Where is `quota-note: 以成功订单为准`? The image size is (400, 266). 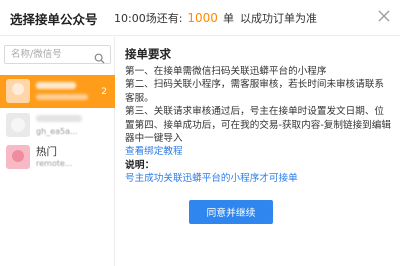 quota-note: 以成功订单为准 is located at coordinates (278, 18).